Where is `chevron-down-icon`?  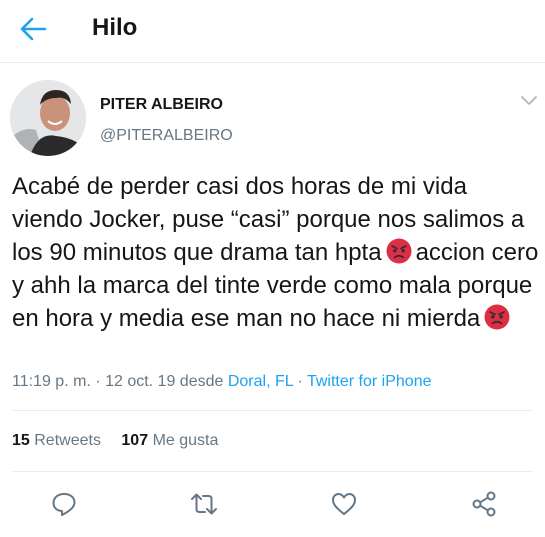
chevron-down-icon is located at coordinates (529, 100).